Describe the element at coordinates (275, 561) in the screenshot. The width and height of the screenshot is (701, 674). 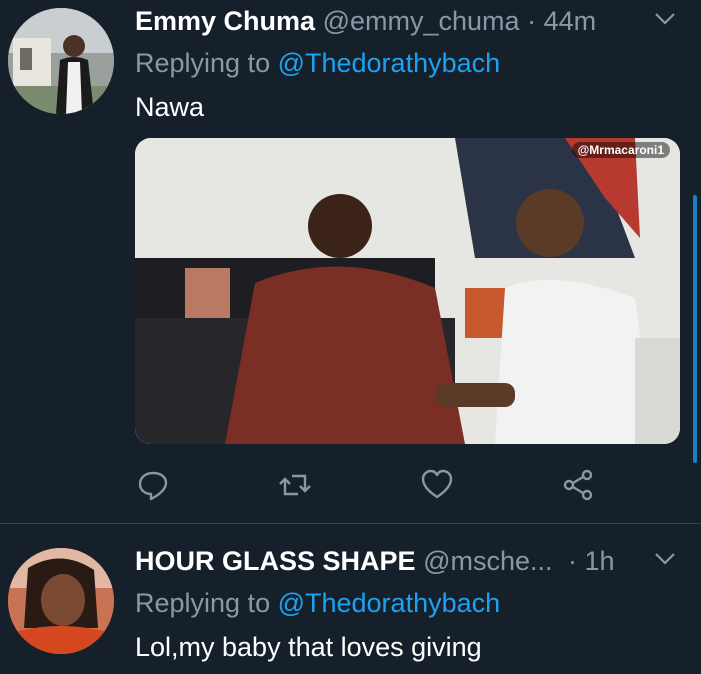
I see `display-name: HOUR GLASS SHAPE` at that location.